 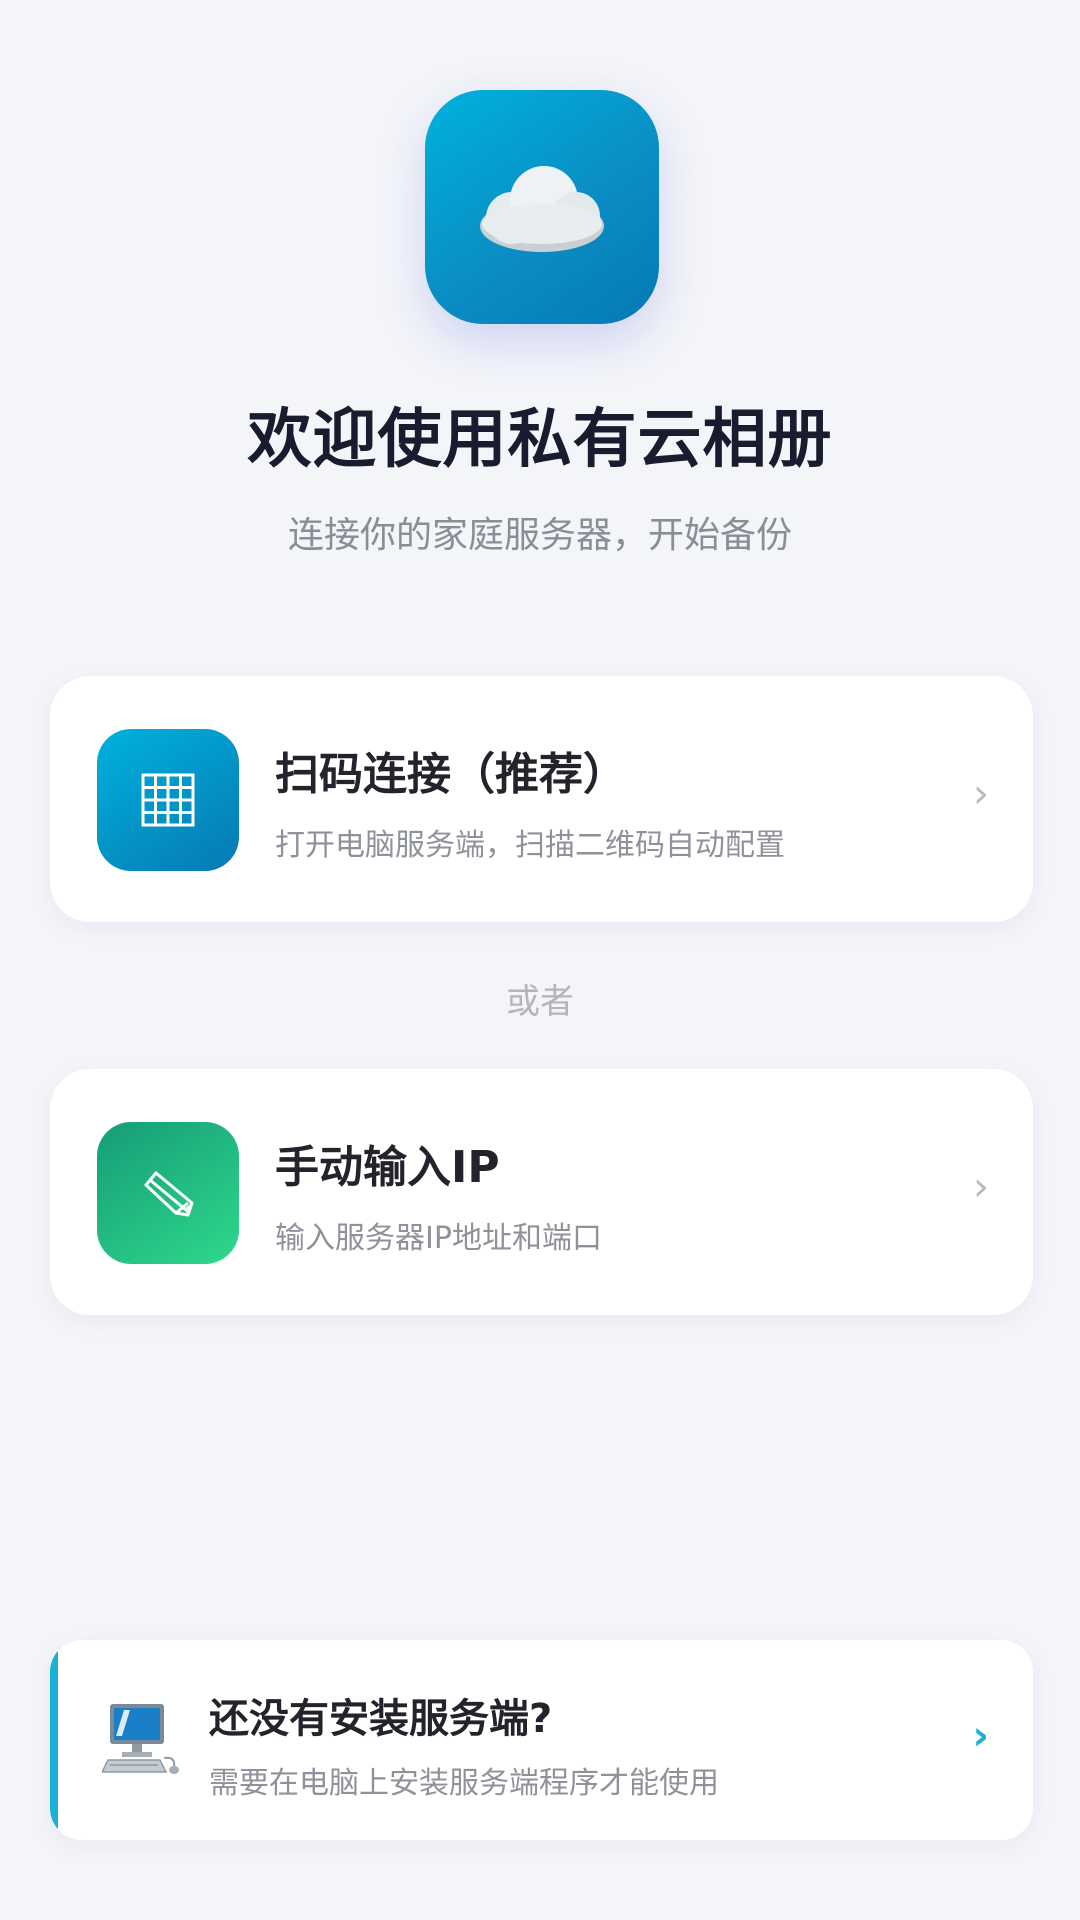 I want to click on scan-connect-description: 打开电脑服务端，扫描二维码自动配置, so click(x=530, y=845).